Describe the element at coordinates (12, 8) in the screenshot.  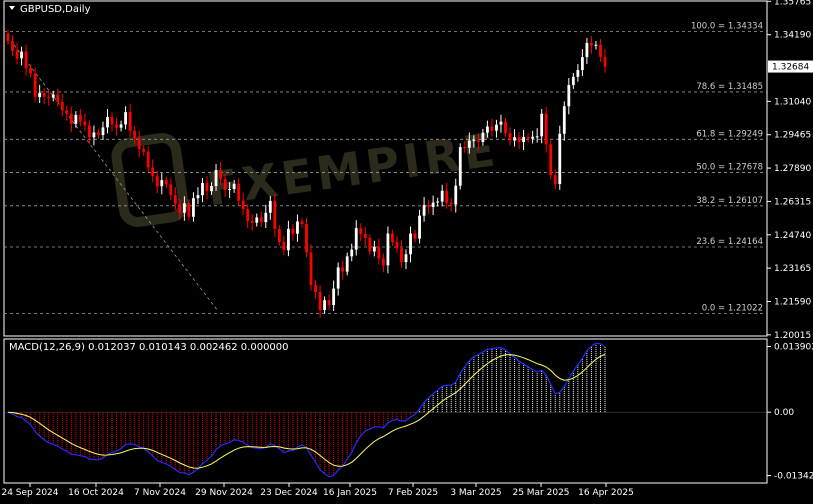
I see `dropdown-triangle-icon` at that location.